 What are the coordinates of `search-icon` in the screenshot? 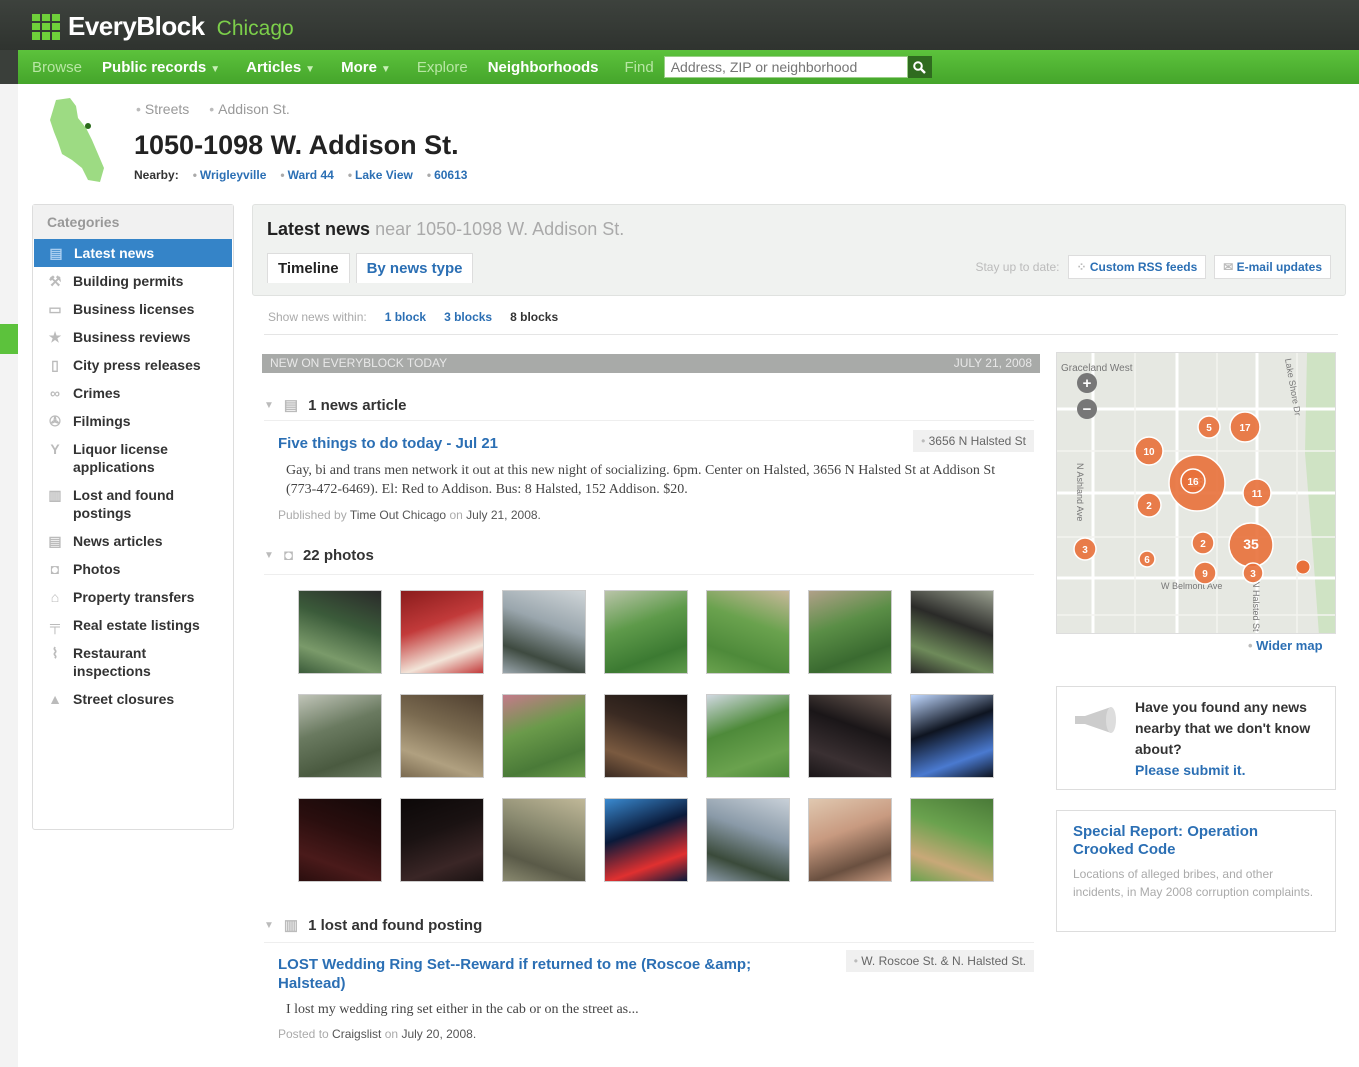 It's located at (920, 67).